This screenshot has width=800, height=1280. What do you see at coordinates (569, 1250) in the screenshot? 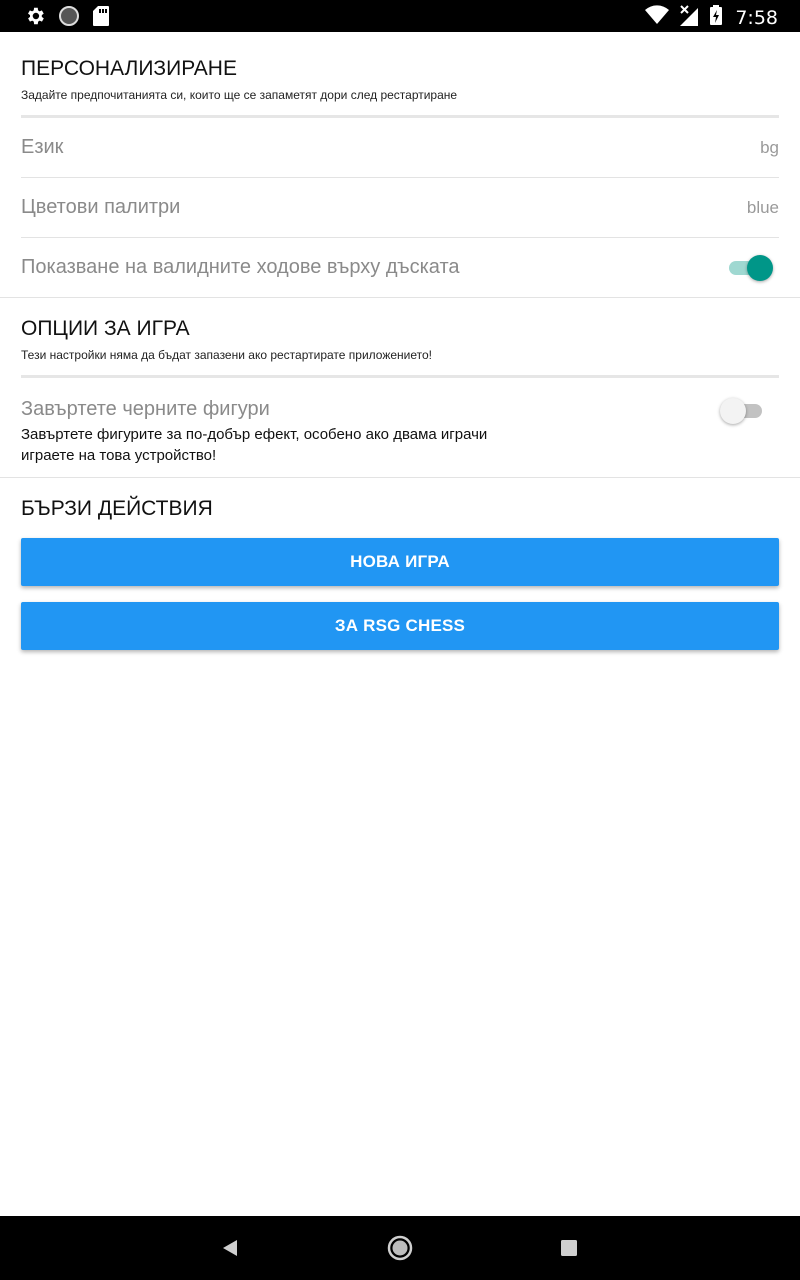
I see `recents-icon` at bounding box center [569, 1250].